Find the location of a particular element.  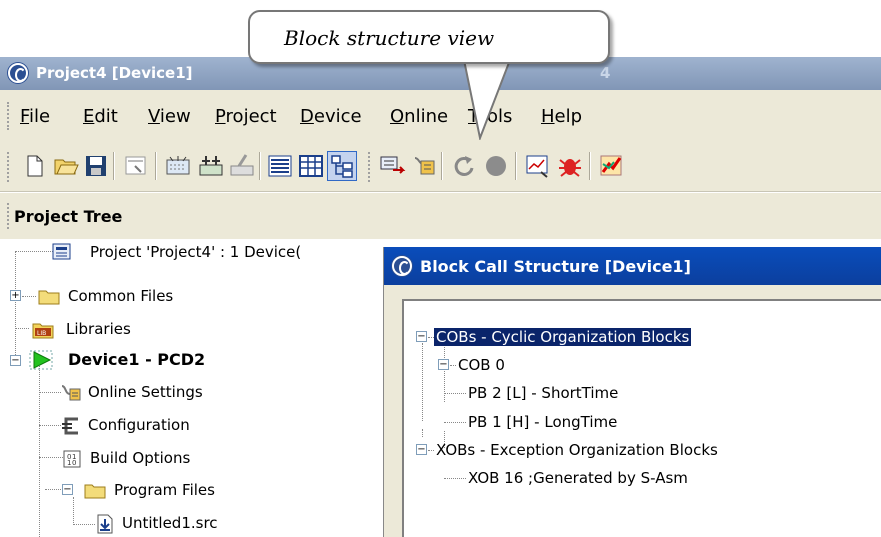

tree-label-common-files: Common Files is located at coordinates (121, 296).